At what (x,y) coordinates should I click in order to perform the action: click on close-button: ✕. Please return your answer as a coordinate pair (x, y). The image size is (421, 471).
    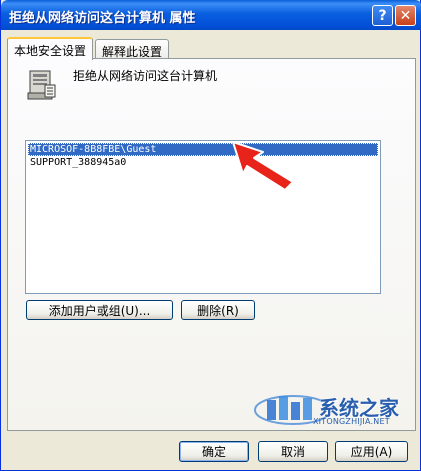
    Looking at the image, I should click on (405, 15).